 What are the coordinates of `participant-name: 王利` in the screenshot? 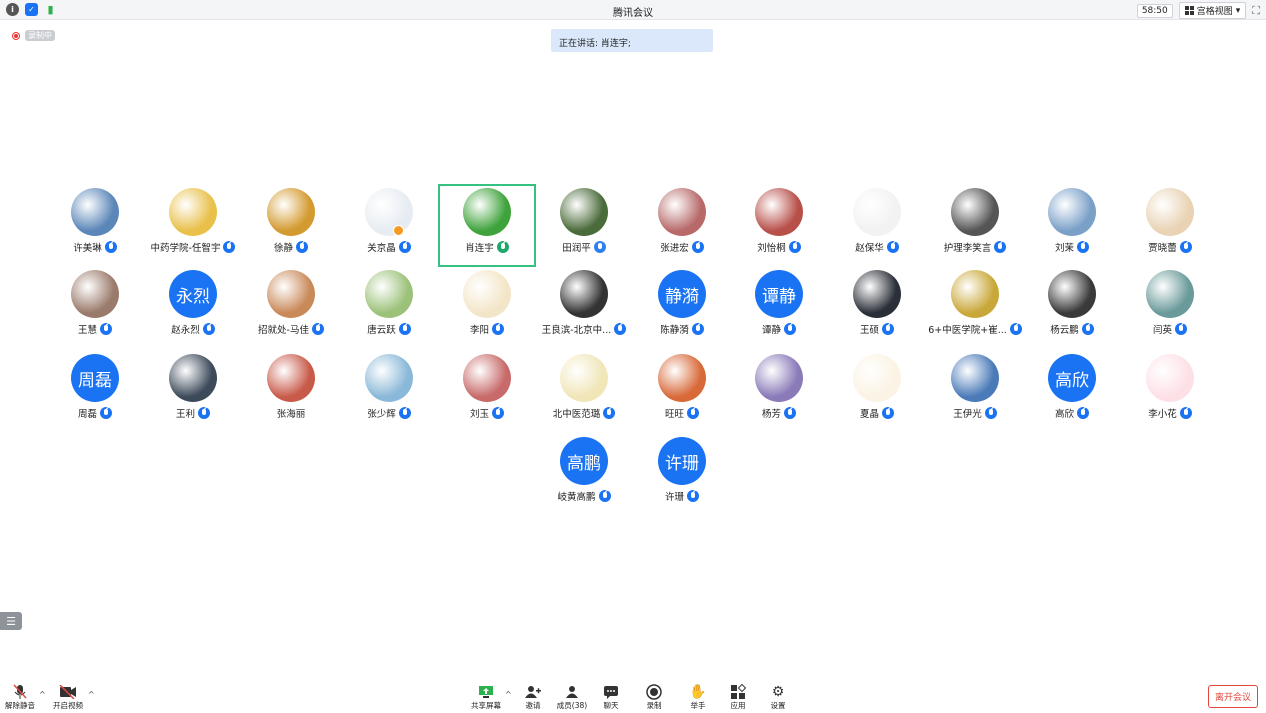 It's located at (185, 414).